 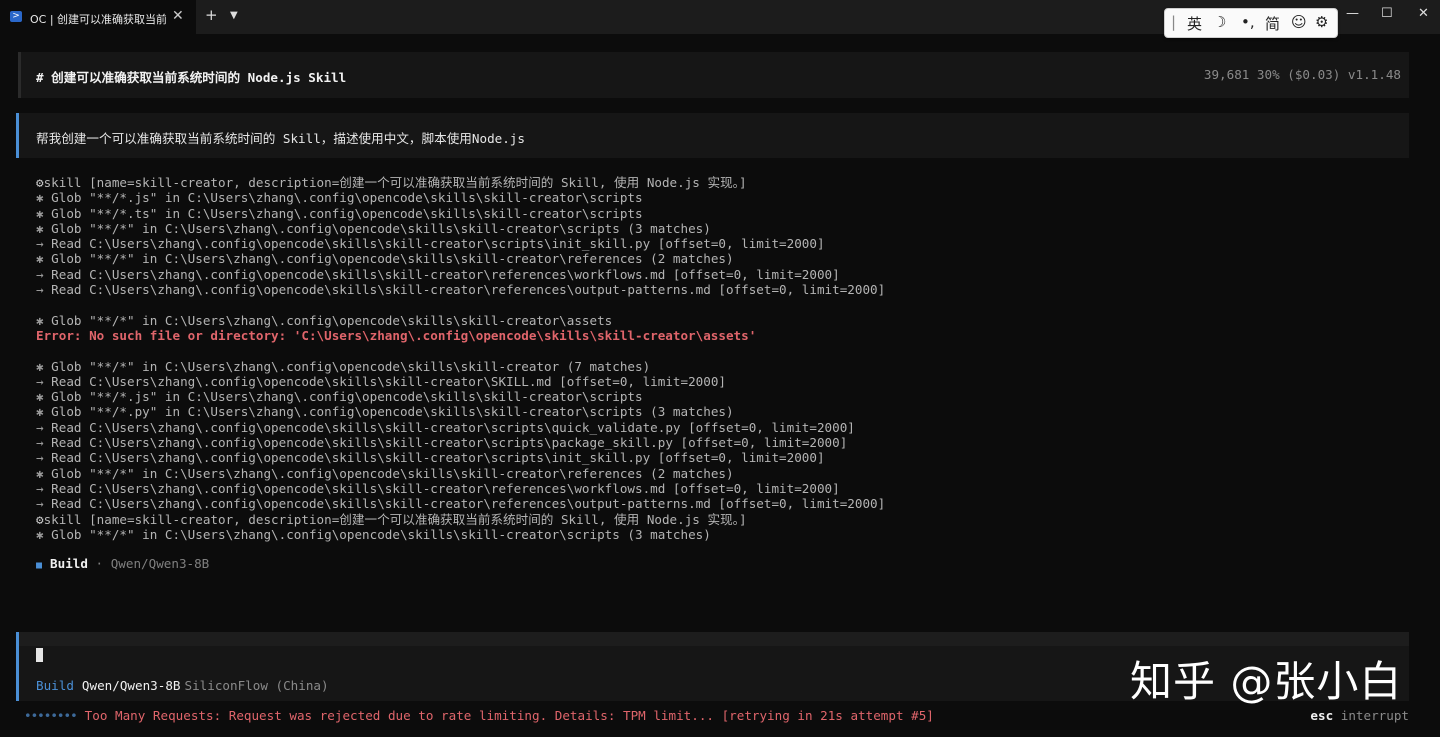 I want to click on build-status: ■ Build · Qwen/Qwen3-8B, so click(x=122, y=563).